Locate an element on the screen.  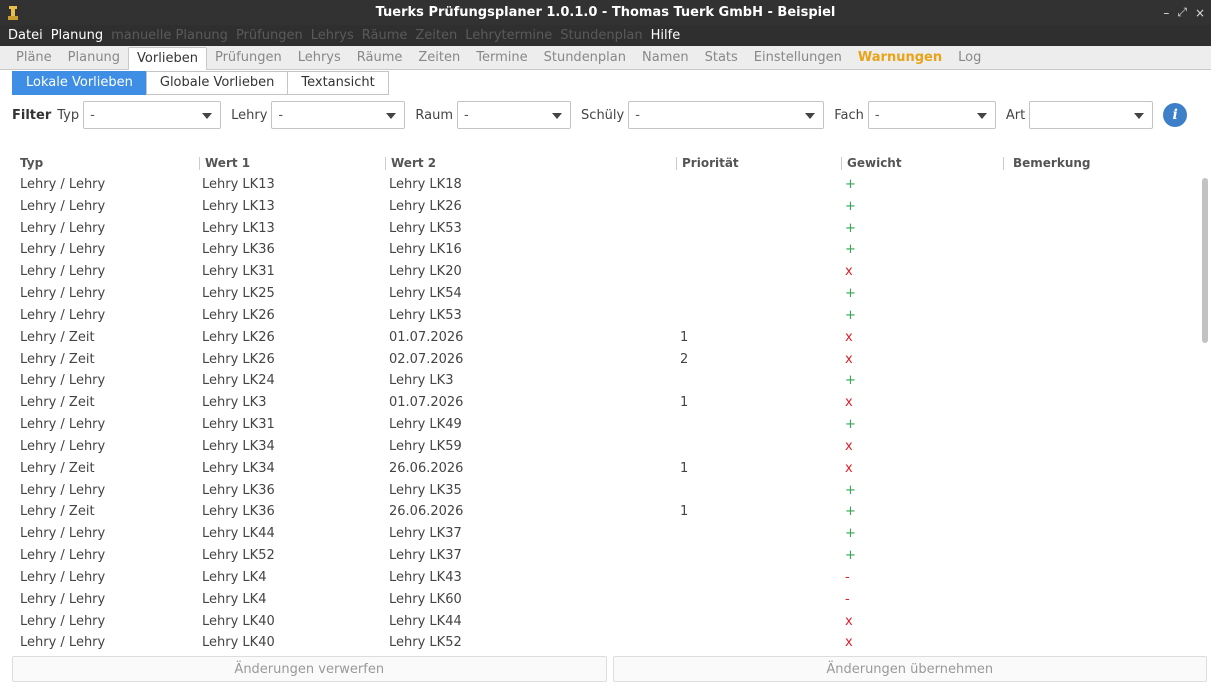
table-row: Lehry / Lehry Lehry LK4 Lehry LK60 - is located at coordinates (599, 601).